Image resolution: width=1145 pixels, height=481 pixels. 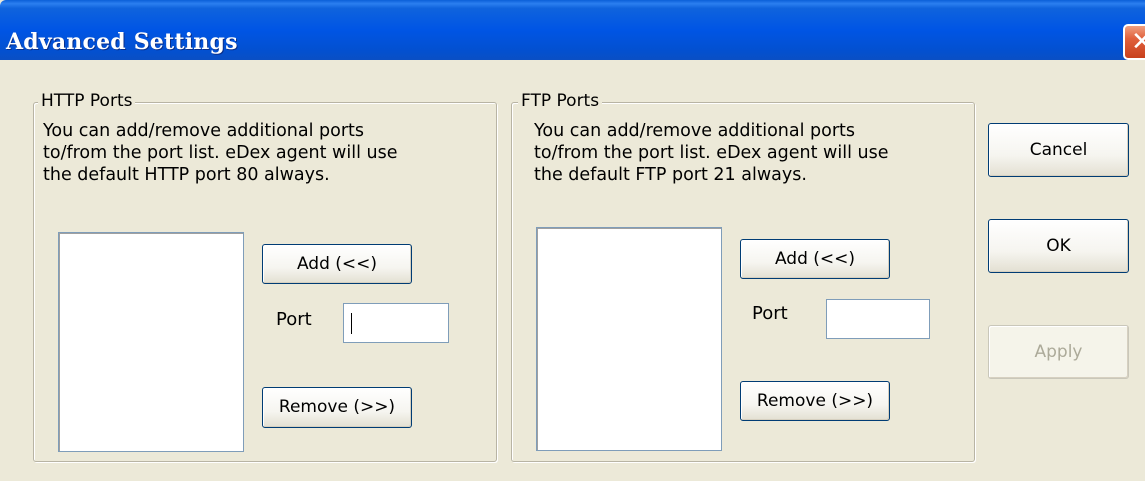 I want to click on close-button: ✕, so click(x=1134, y=42).